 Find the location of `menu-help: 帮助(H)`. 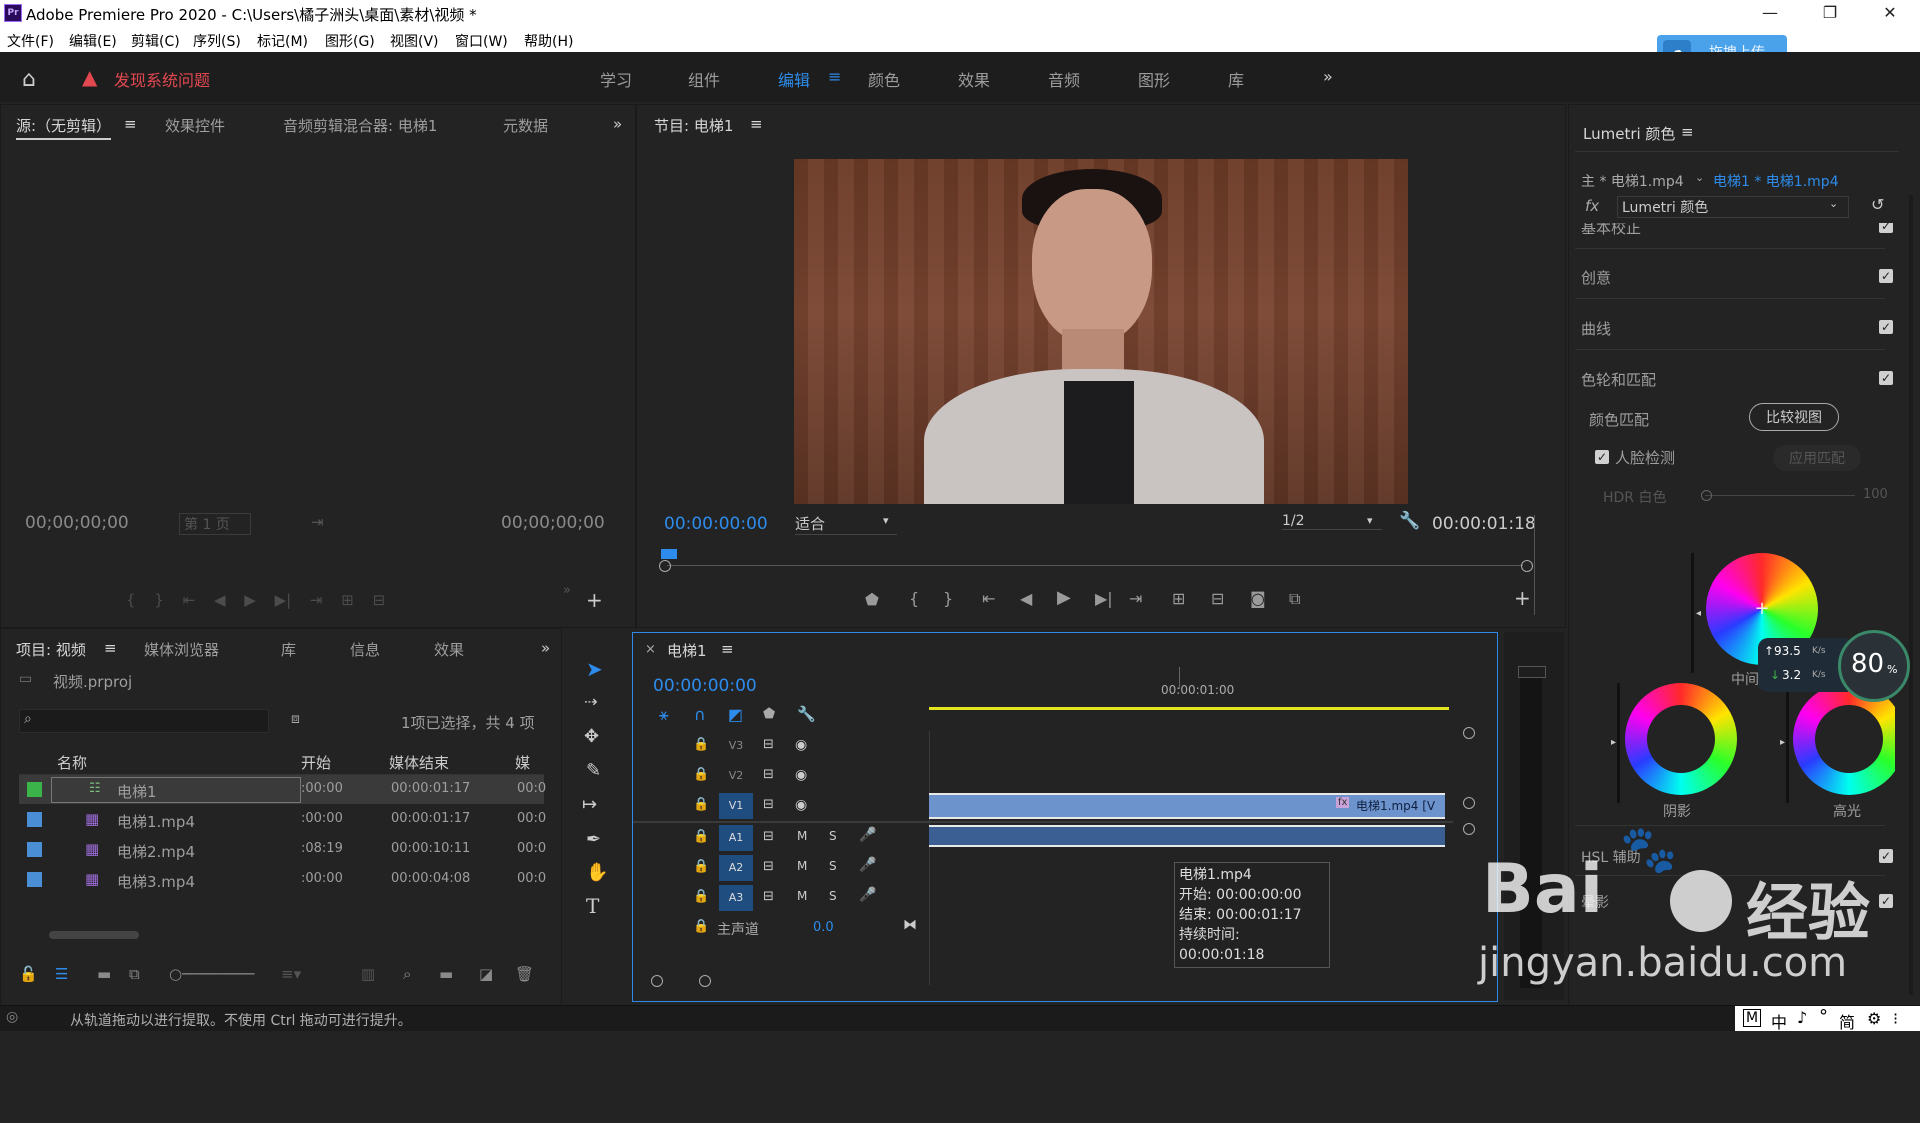

menu-help: 帮助(H) is located at coordinates (548, 41).